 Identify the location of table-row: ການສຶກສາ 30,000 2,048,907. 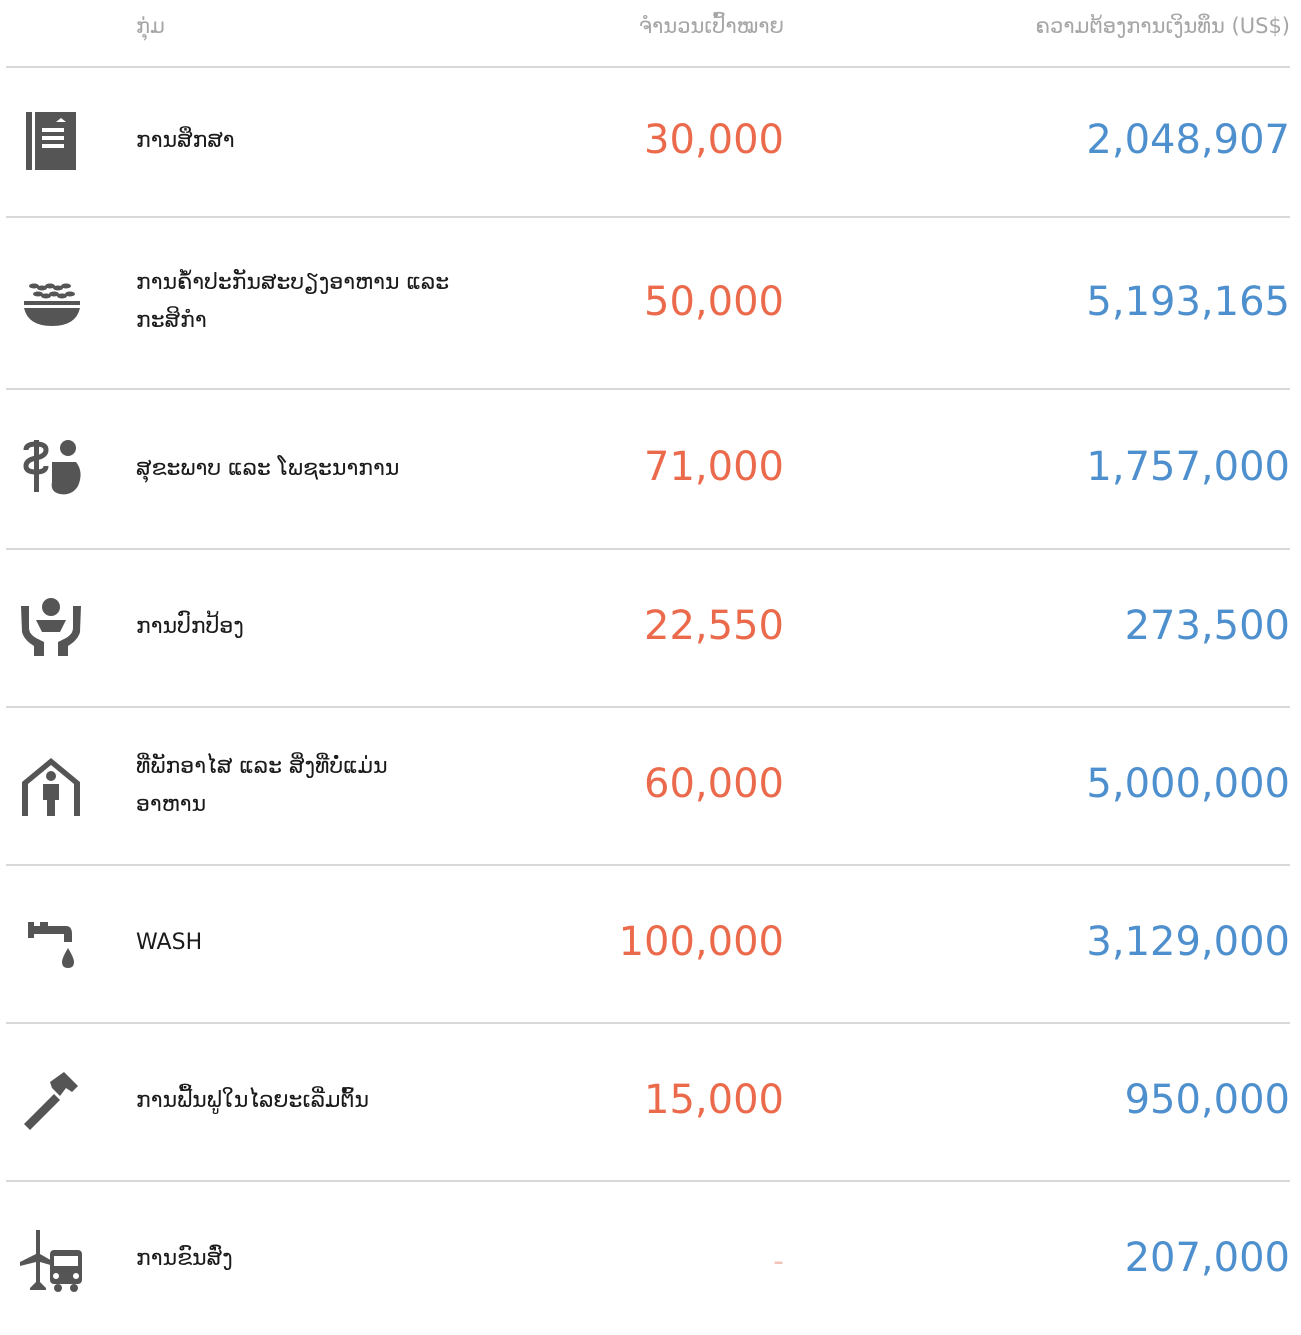
(648, 142).